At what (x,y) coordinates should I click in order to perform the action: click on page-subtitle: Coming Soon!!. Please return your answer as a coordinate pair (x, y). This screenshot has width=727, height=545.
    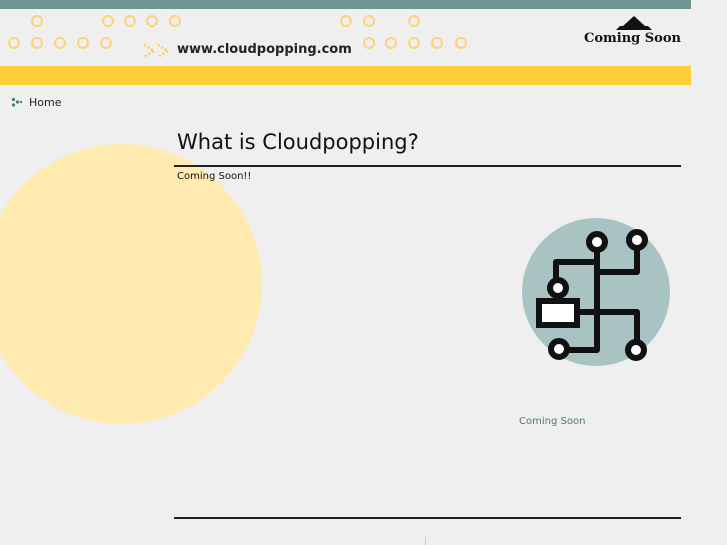
    Looking at the image, I should click on (214, 176).